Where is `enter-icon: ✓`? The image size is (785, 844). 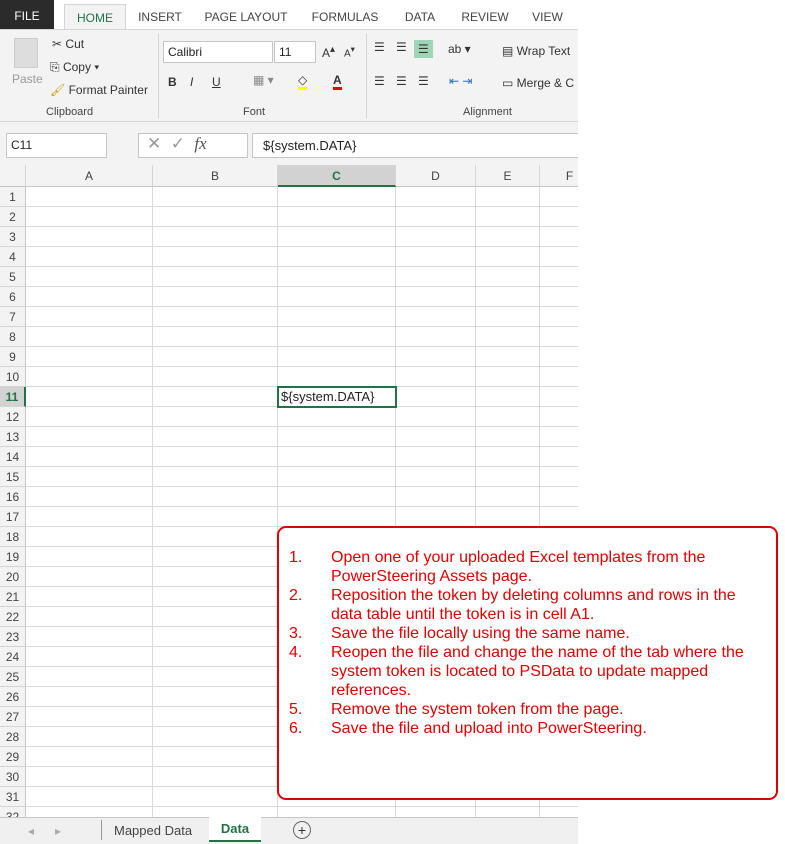 enter-icon: ✓ is located at coordinates (178, 143).